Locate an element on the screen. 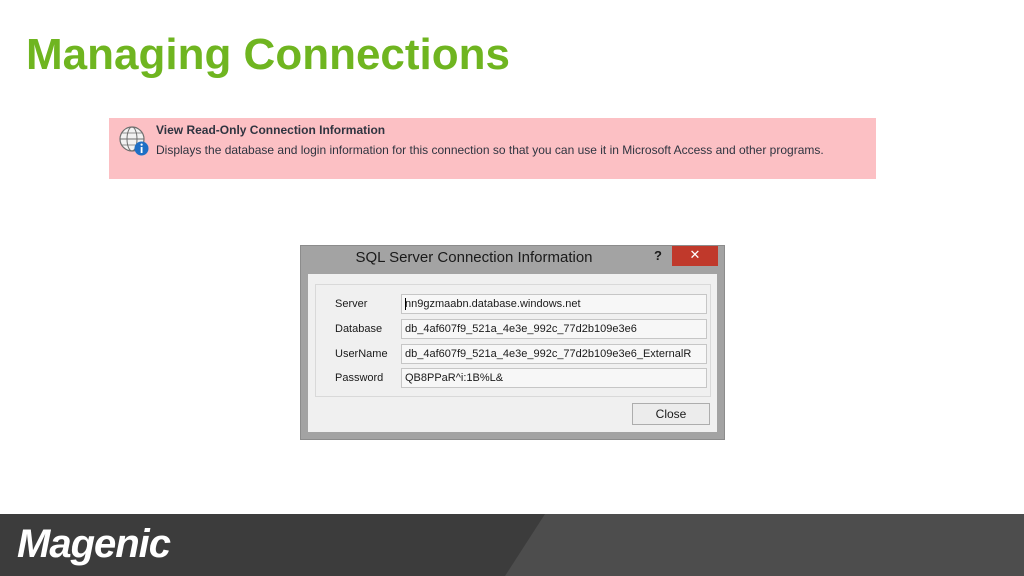 This screenshot has width=1024, height=576. server-field: nn9gzmaabn.database.windows.net is located at coordinates (554, 304).